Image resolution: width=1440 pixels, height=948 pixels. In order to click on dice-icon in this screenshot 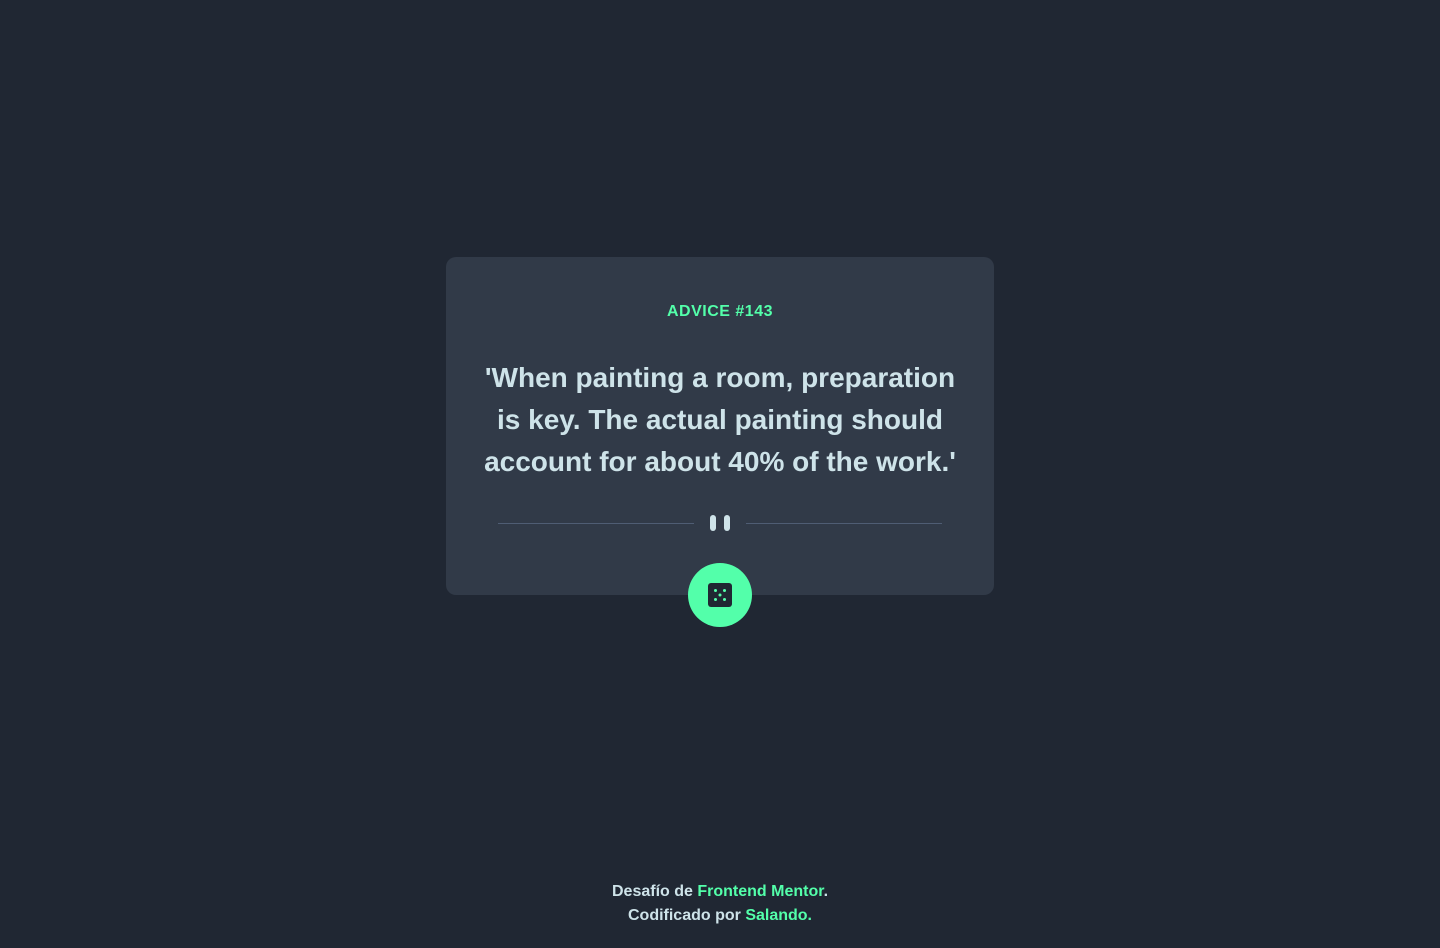, I will do `click(720, 595)`.